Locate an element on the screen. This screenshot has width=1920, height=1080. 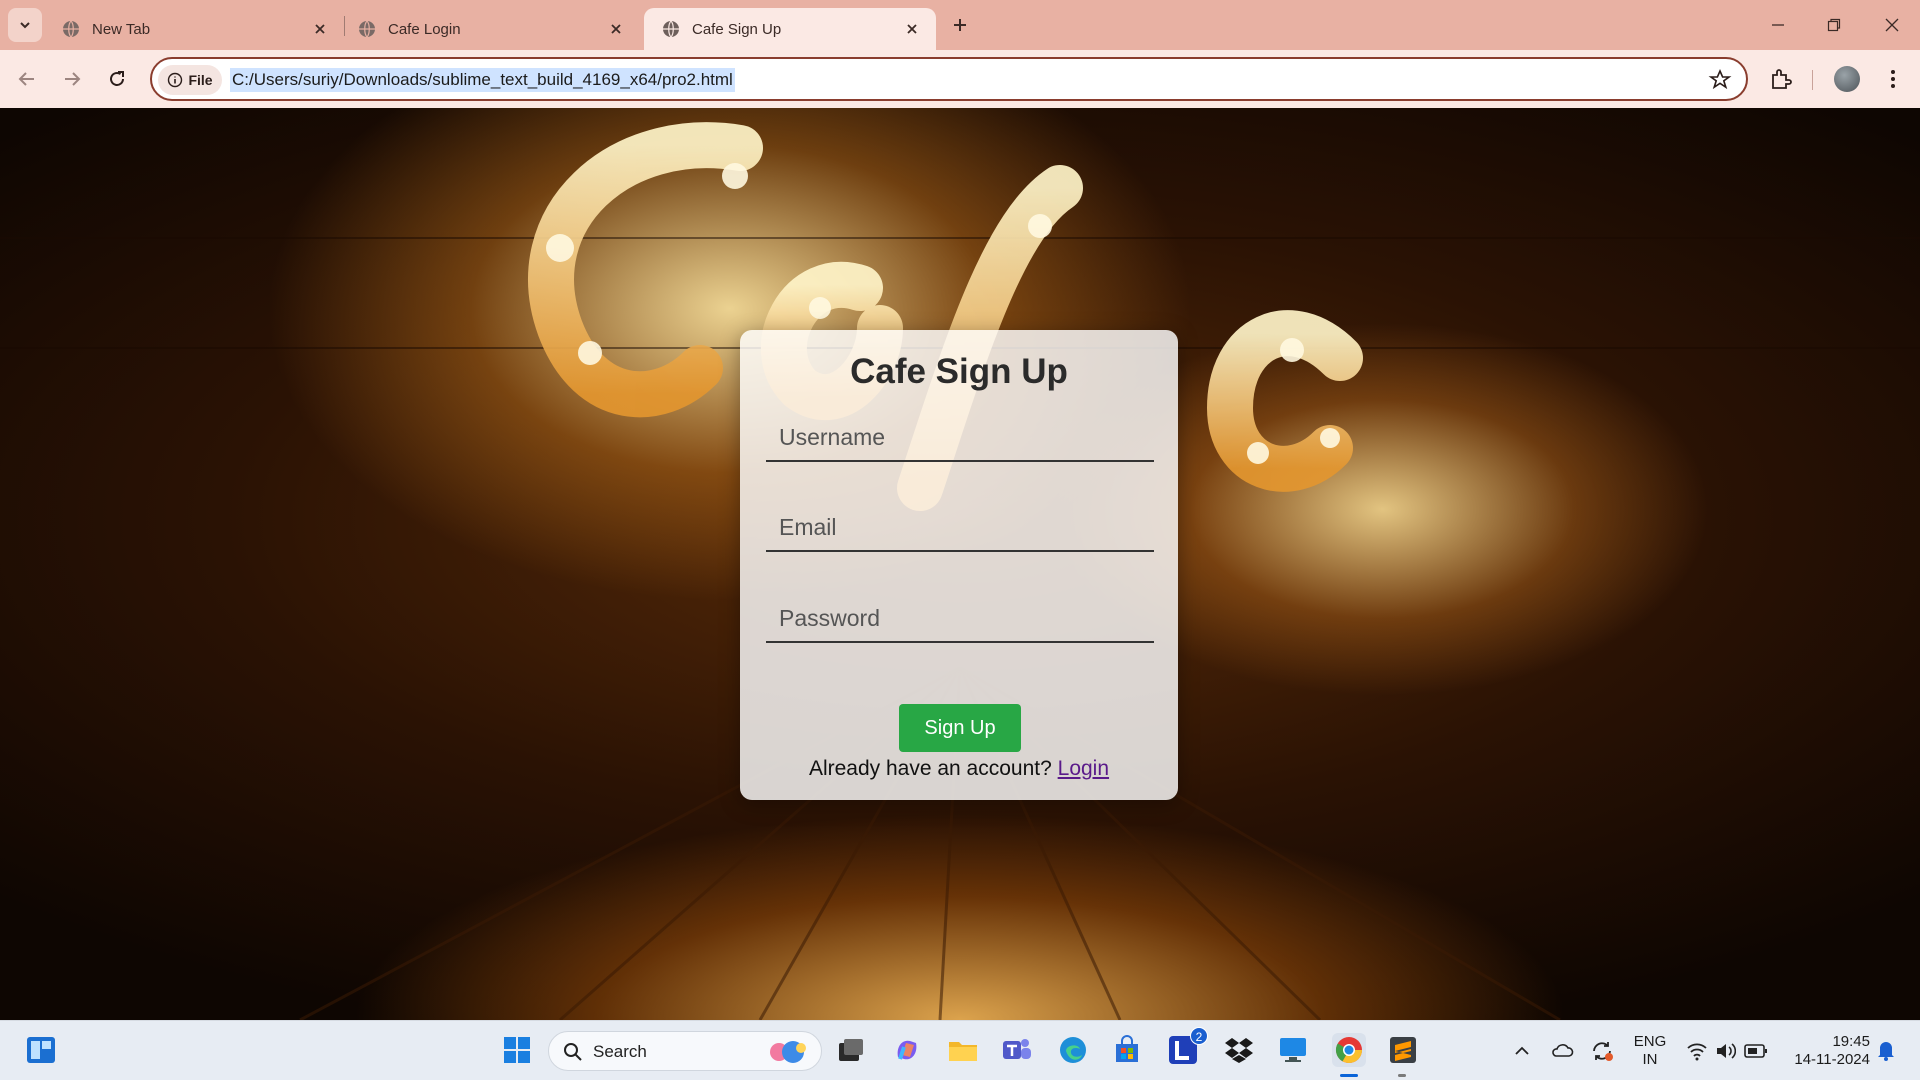
remote-desktop-button is located at coordinates (1293, 1050).